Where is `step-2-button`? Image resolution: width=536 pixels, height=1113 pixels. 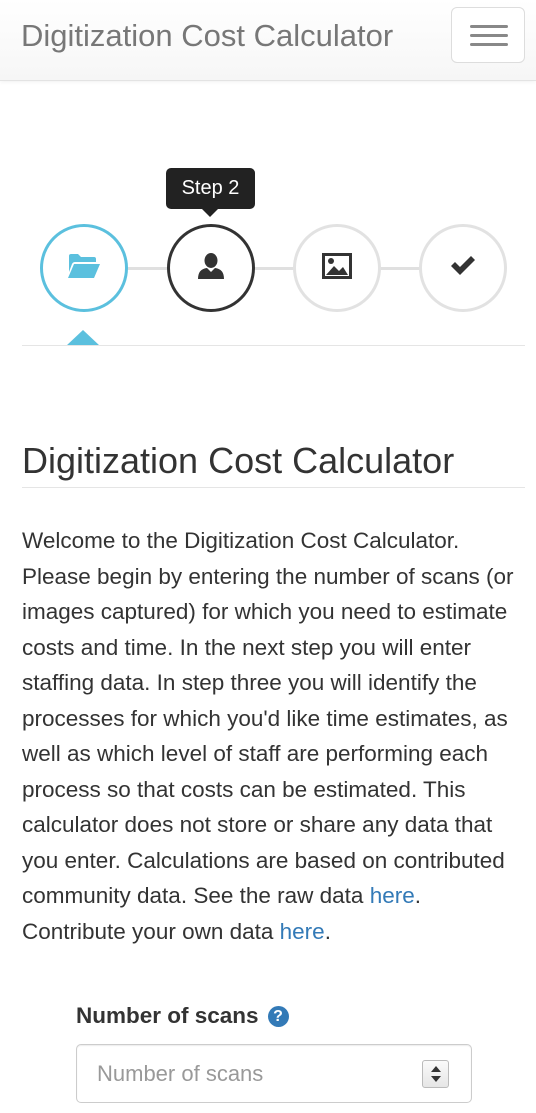
step-2-button is located at coordinates (211, 268).